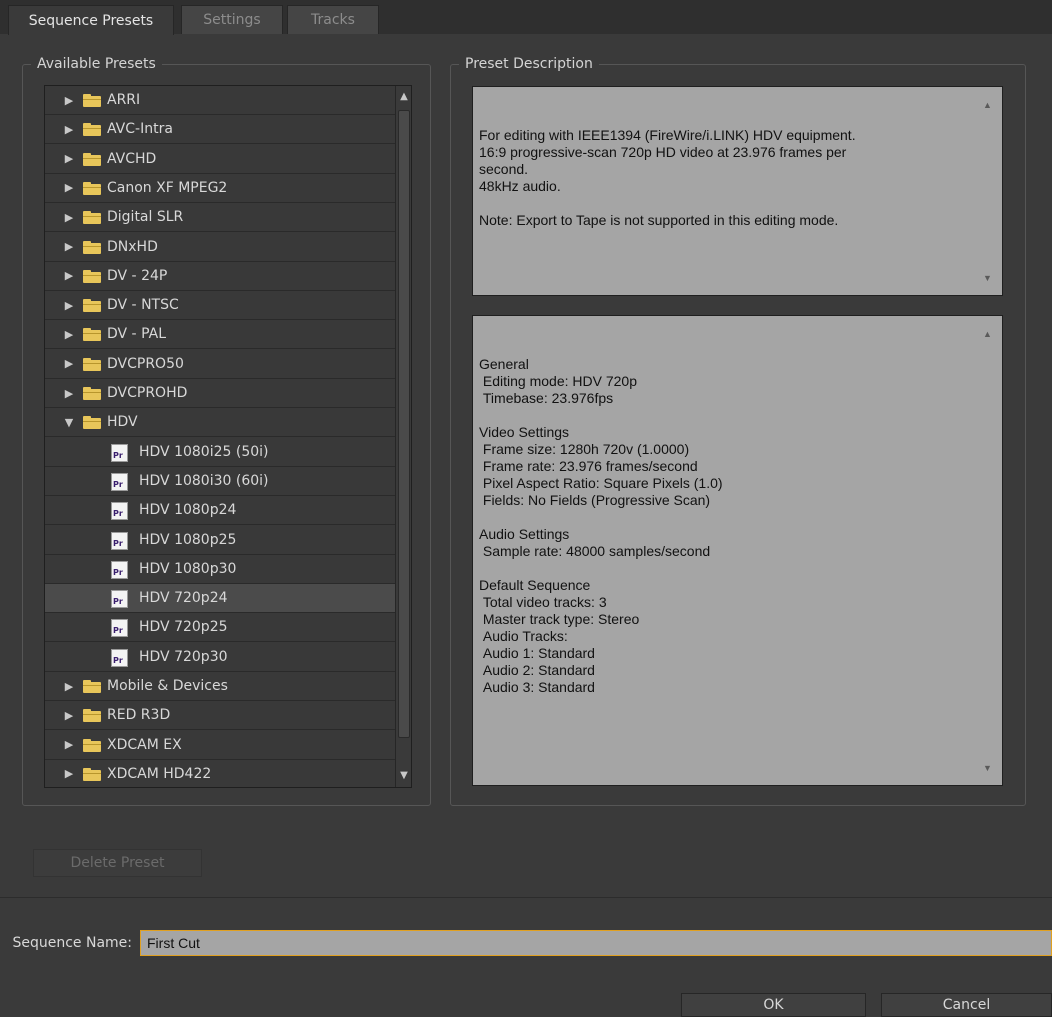 This screenshot has width=1052, height=1017. Describe the element at coordinates (966, 1005) in the screenshot. I see `cancel-button: Cancel` at that location.